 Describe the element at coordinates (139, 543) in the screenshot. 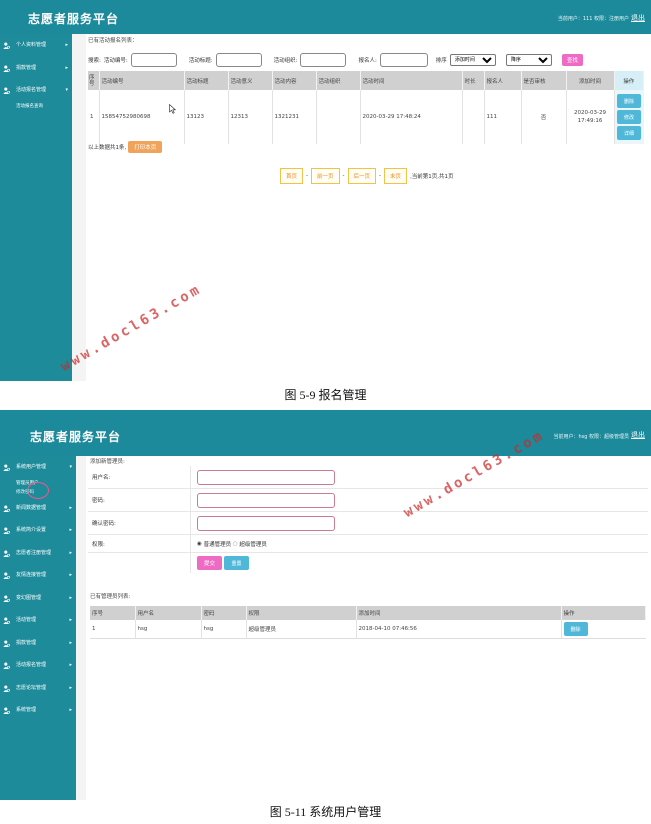

I see `role-label: 权限:` at that location.